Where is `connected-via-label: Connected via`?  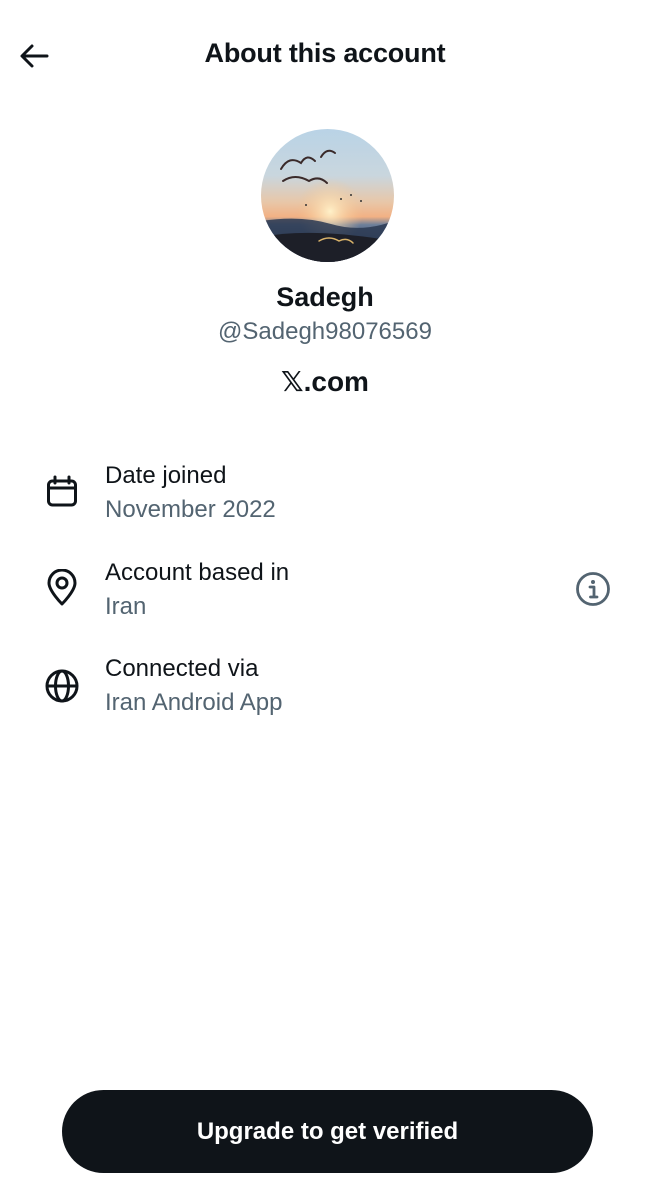
connected-via-label: Connected via is located at coordinates (182, 668).